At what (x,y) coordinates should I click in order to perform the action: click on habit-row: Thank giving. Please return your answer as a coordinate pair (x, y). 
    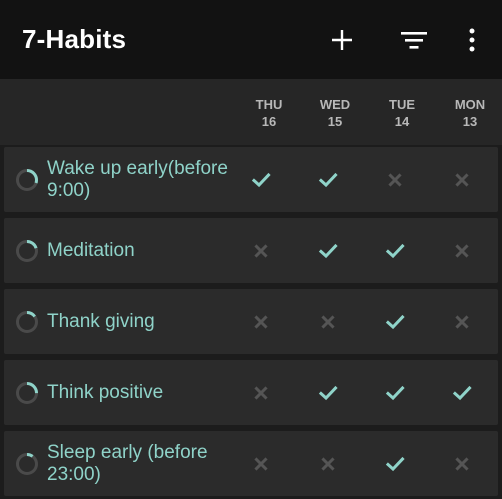
    Looking at the image, I should click on (251, 321).